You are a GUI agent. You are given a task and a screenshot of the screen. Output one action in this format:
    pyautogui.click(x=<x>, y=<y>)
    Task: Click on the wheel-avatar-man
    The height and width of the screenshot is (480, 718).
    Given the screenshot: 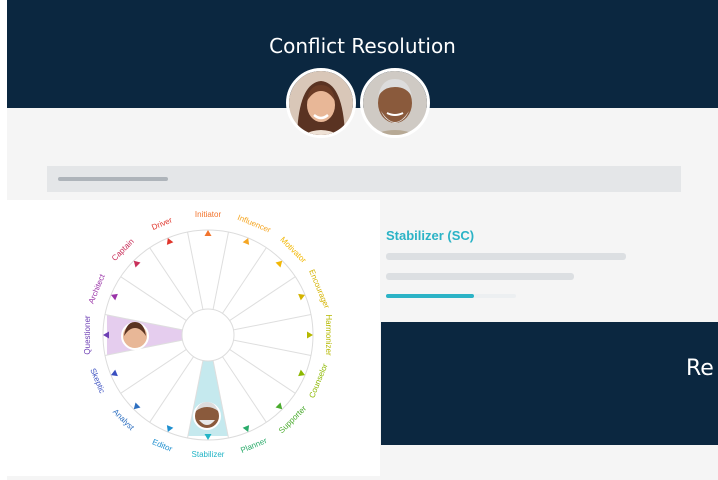 What is the action you would take?
    pyautogui.click(x=207, y=416)
    